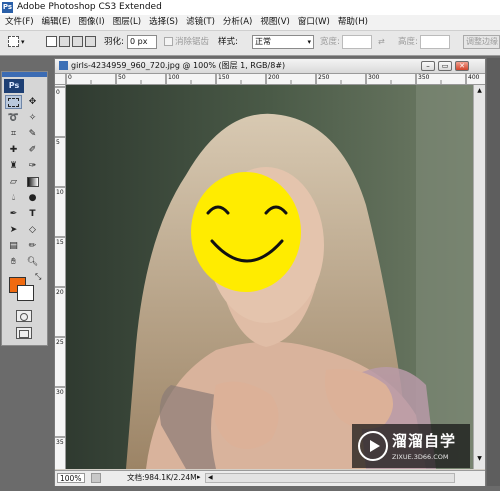 Image resolution: width=500 pixels, height=491 pixels. I want to click on quick-mask-button, so click(24, 316).